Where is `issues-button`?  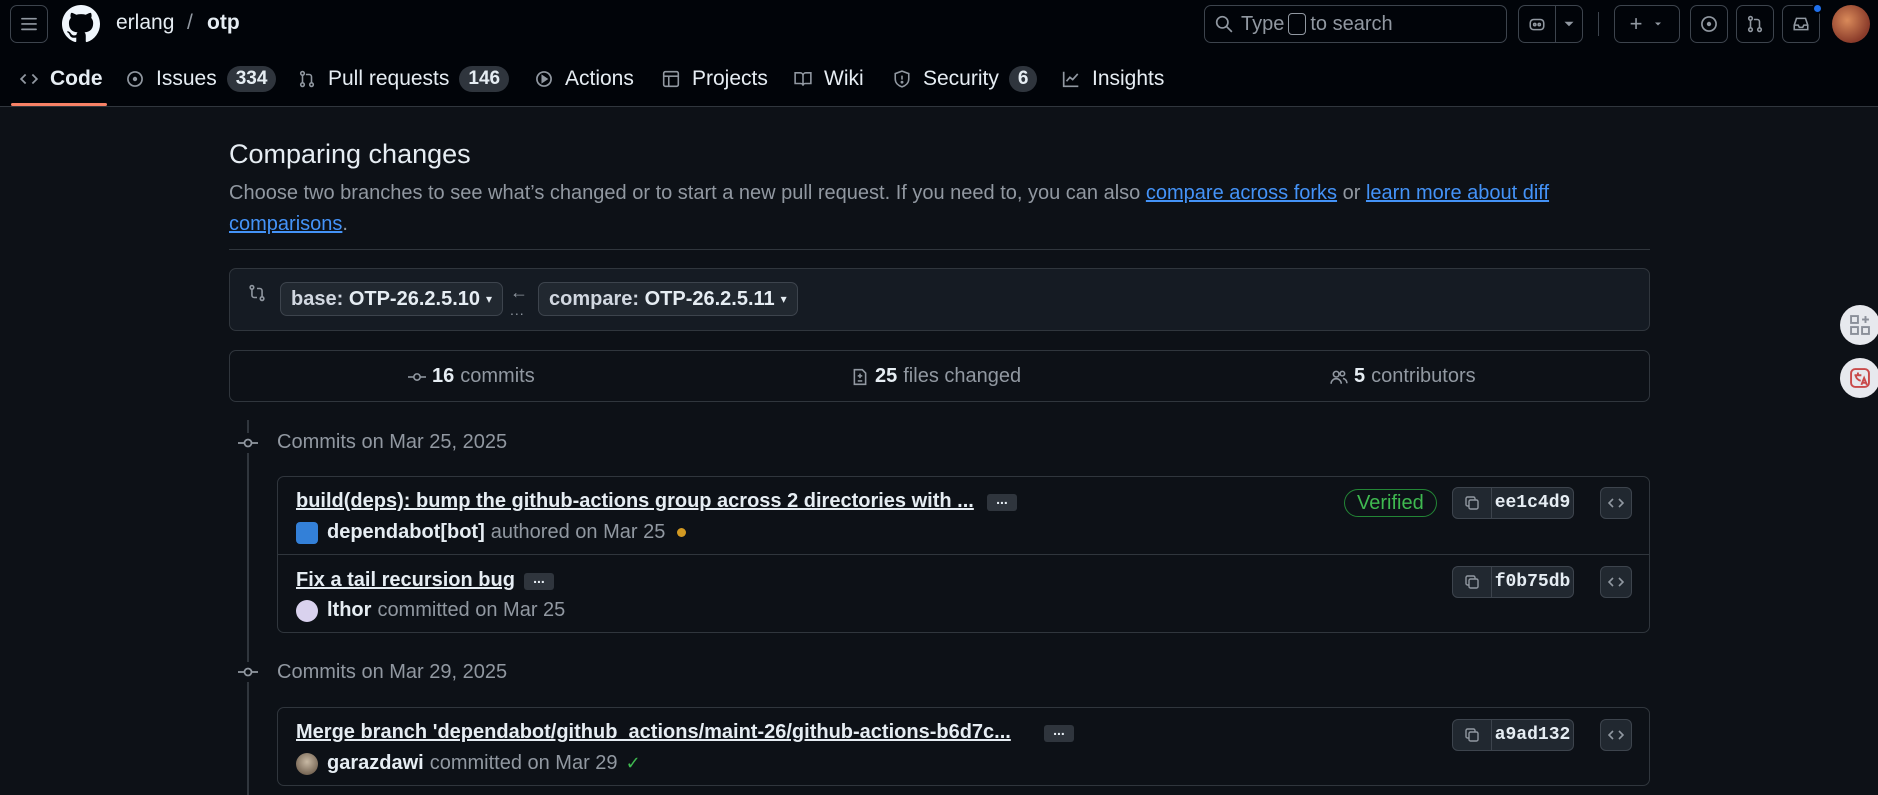
issues-button is located at coordinates (1709, 24).